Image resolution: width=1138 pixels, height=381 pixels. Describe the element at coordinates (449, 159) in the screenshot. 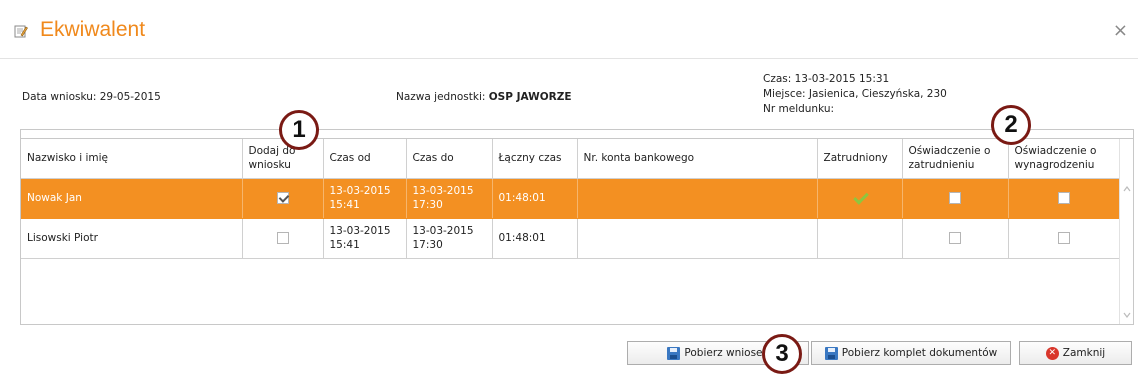

I see `col-header-time-to: Czas do` at that location.